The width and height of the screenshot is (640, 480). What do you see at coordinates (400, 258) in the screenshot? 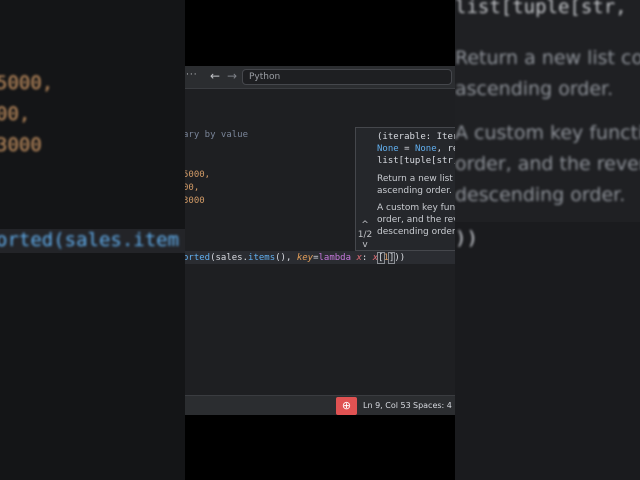
I see `code-close: ))` at bounding box center [400, 258].